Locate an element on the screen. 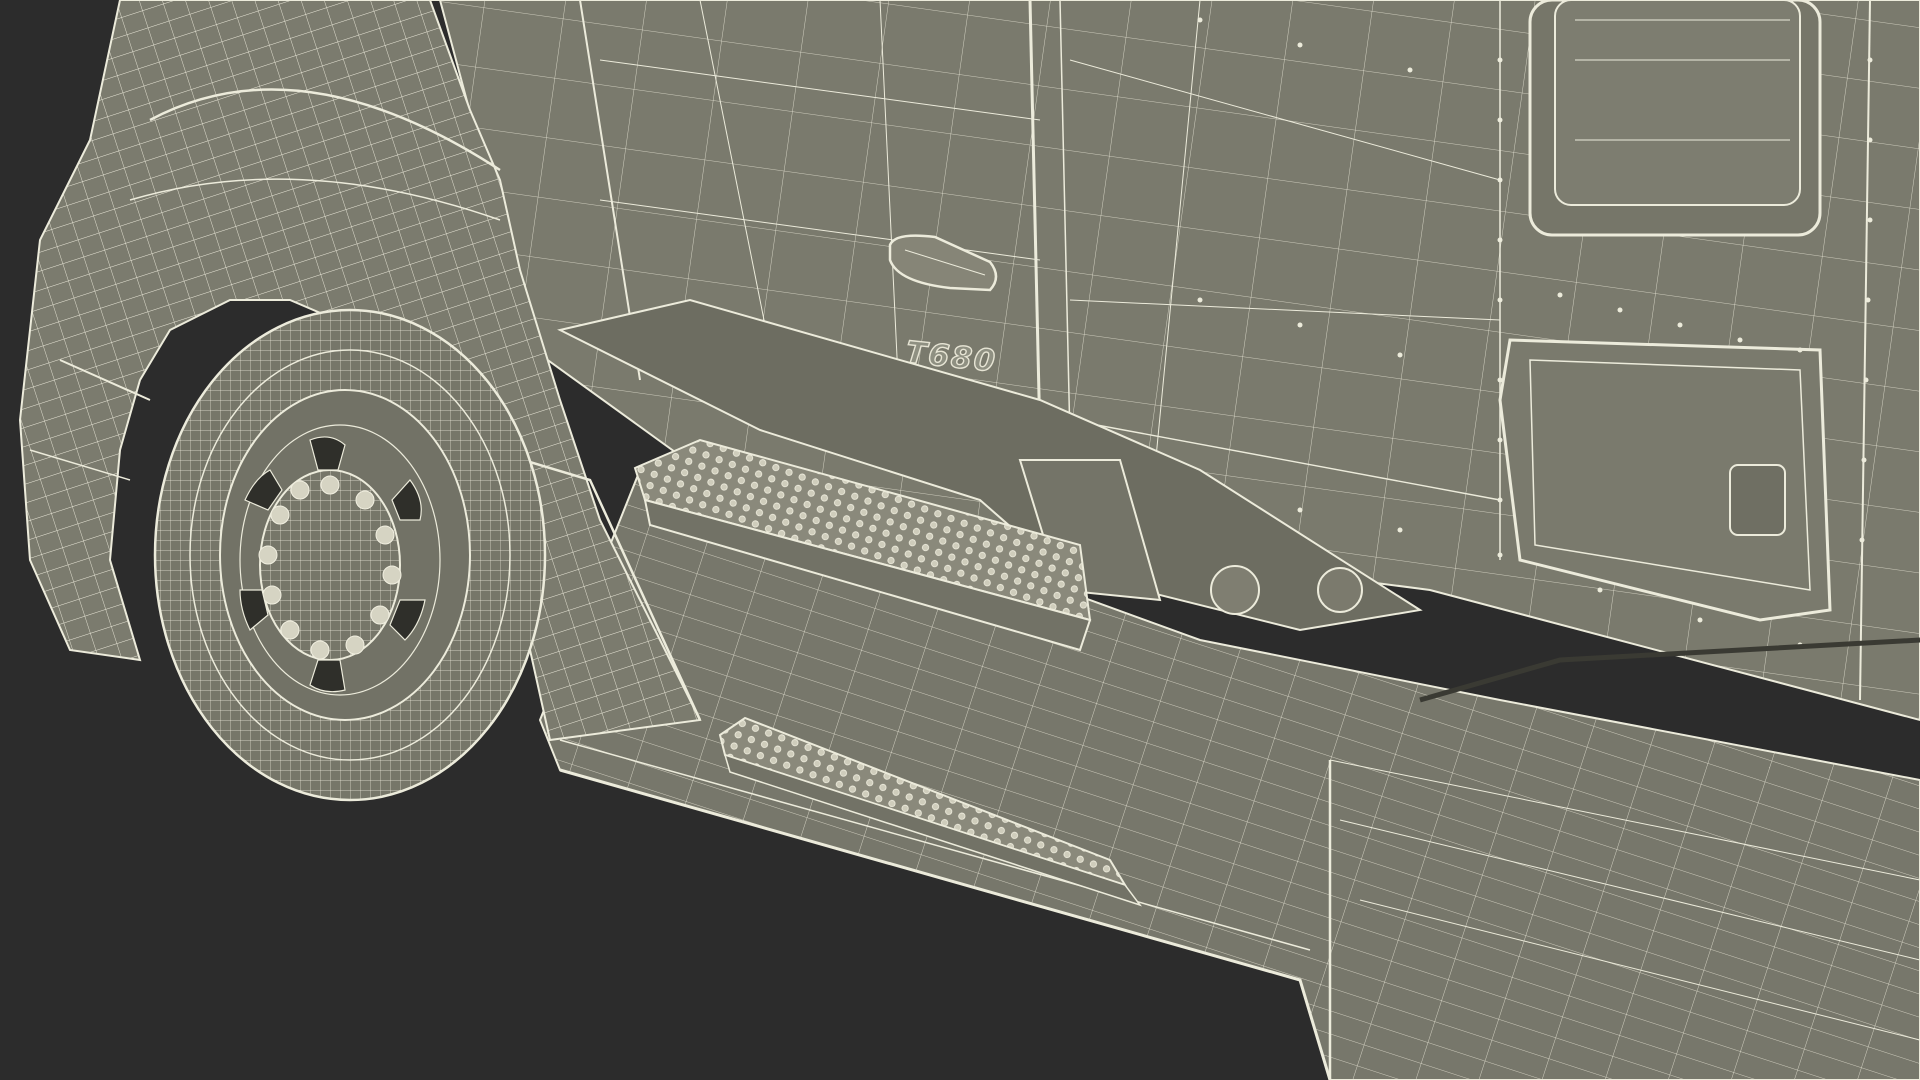 This screenshot has width=1920, height=1080. sleeper-window is located at coordinates (1675, 118).